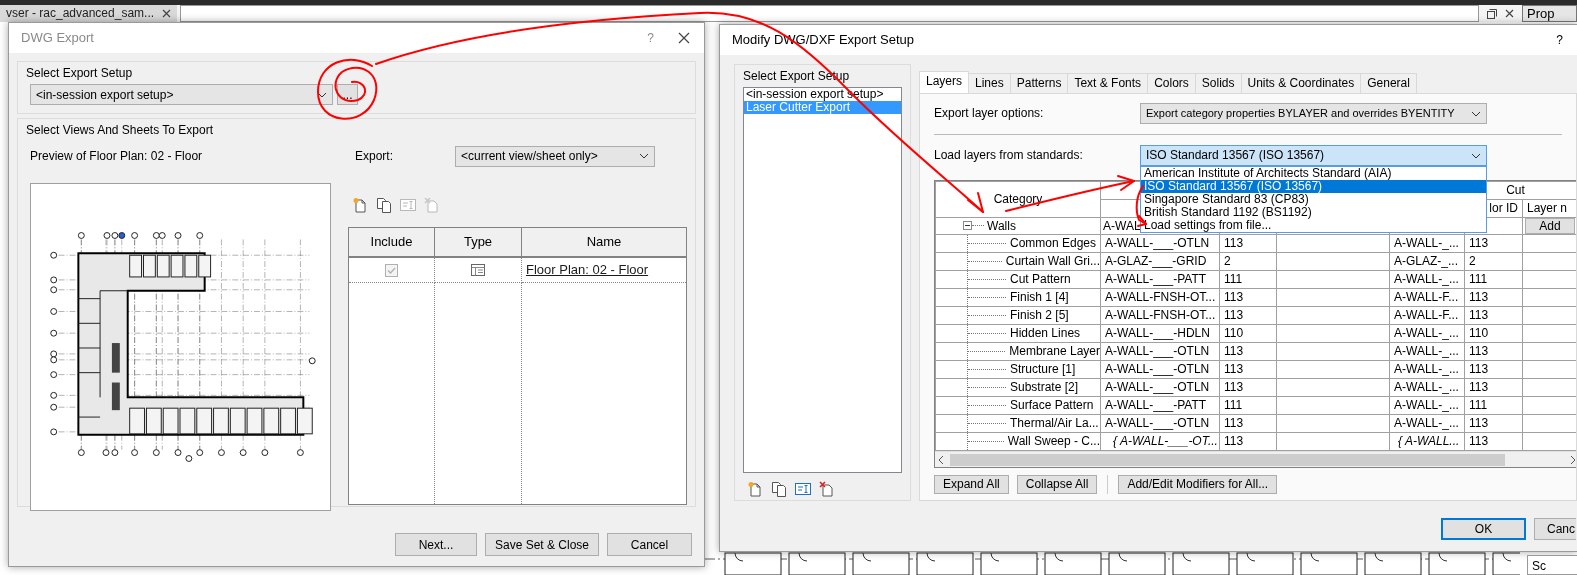  I want to click on button: Collapse All, so click(1057, 484).